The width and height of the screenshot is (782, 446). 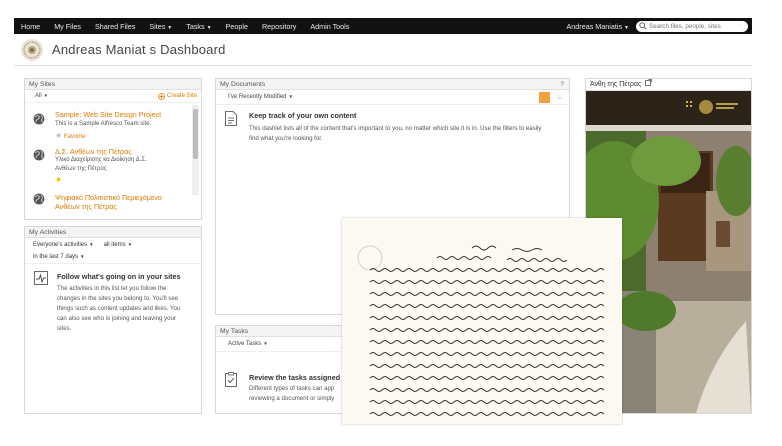 I want to click on documents-filter-label: I've Recently Modified, so click(x=257, y=97).